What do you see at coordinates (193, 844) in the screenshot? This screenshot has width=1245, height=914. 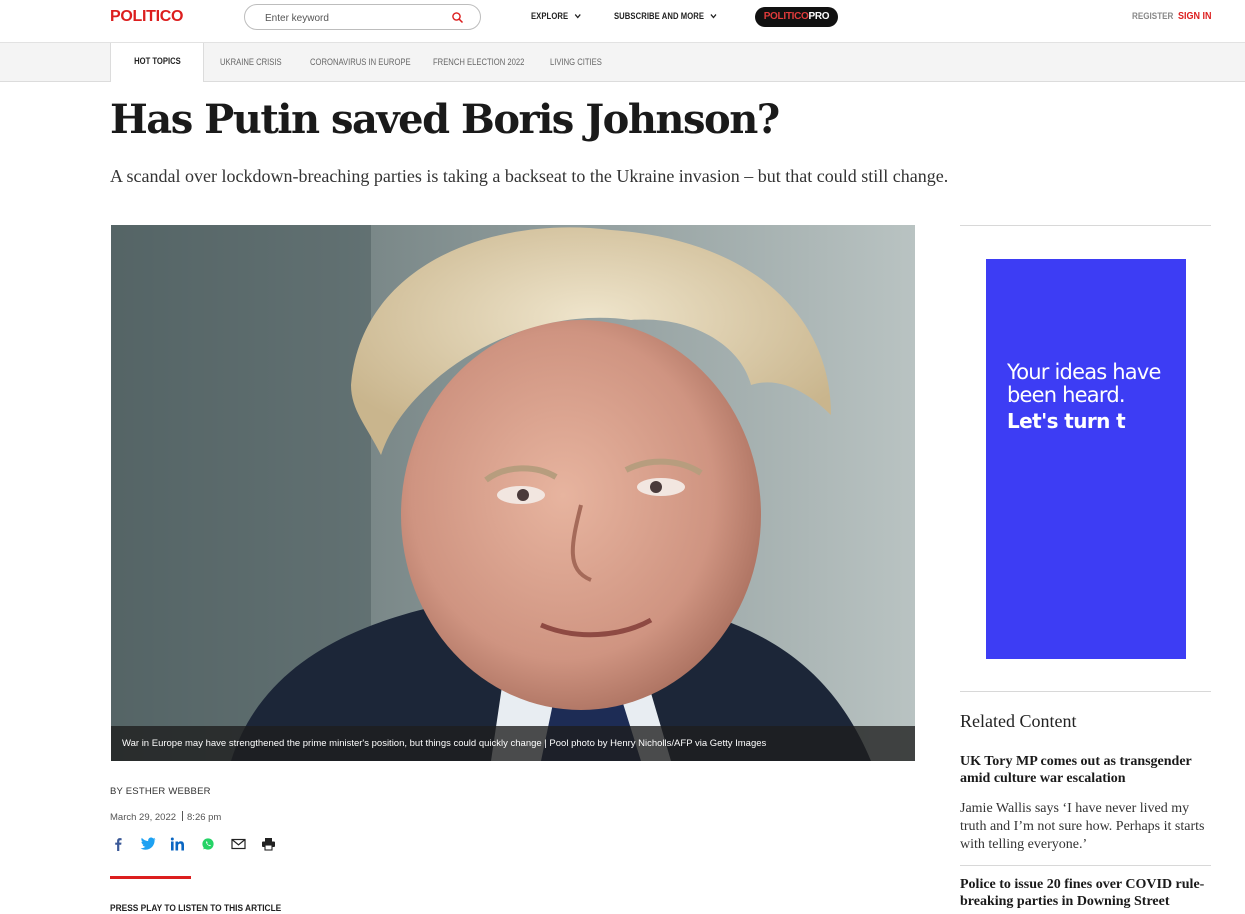 I see `share-bar` at bounding box center [193, 844].